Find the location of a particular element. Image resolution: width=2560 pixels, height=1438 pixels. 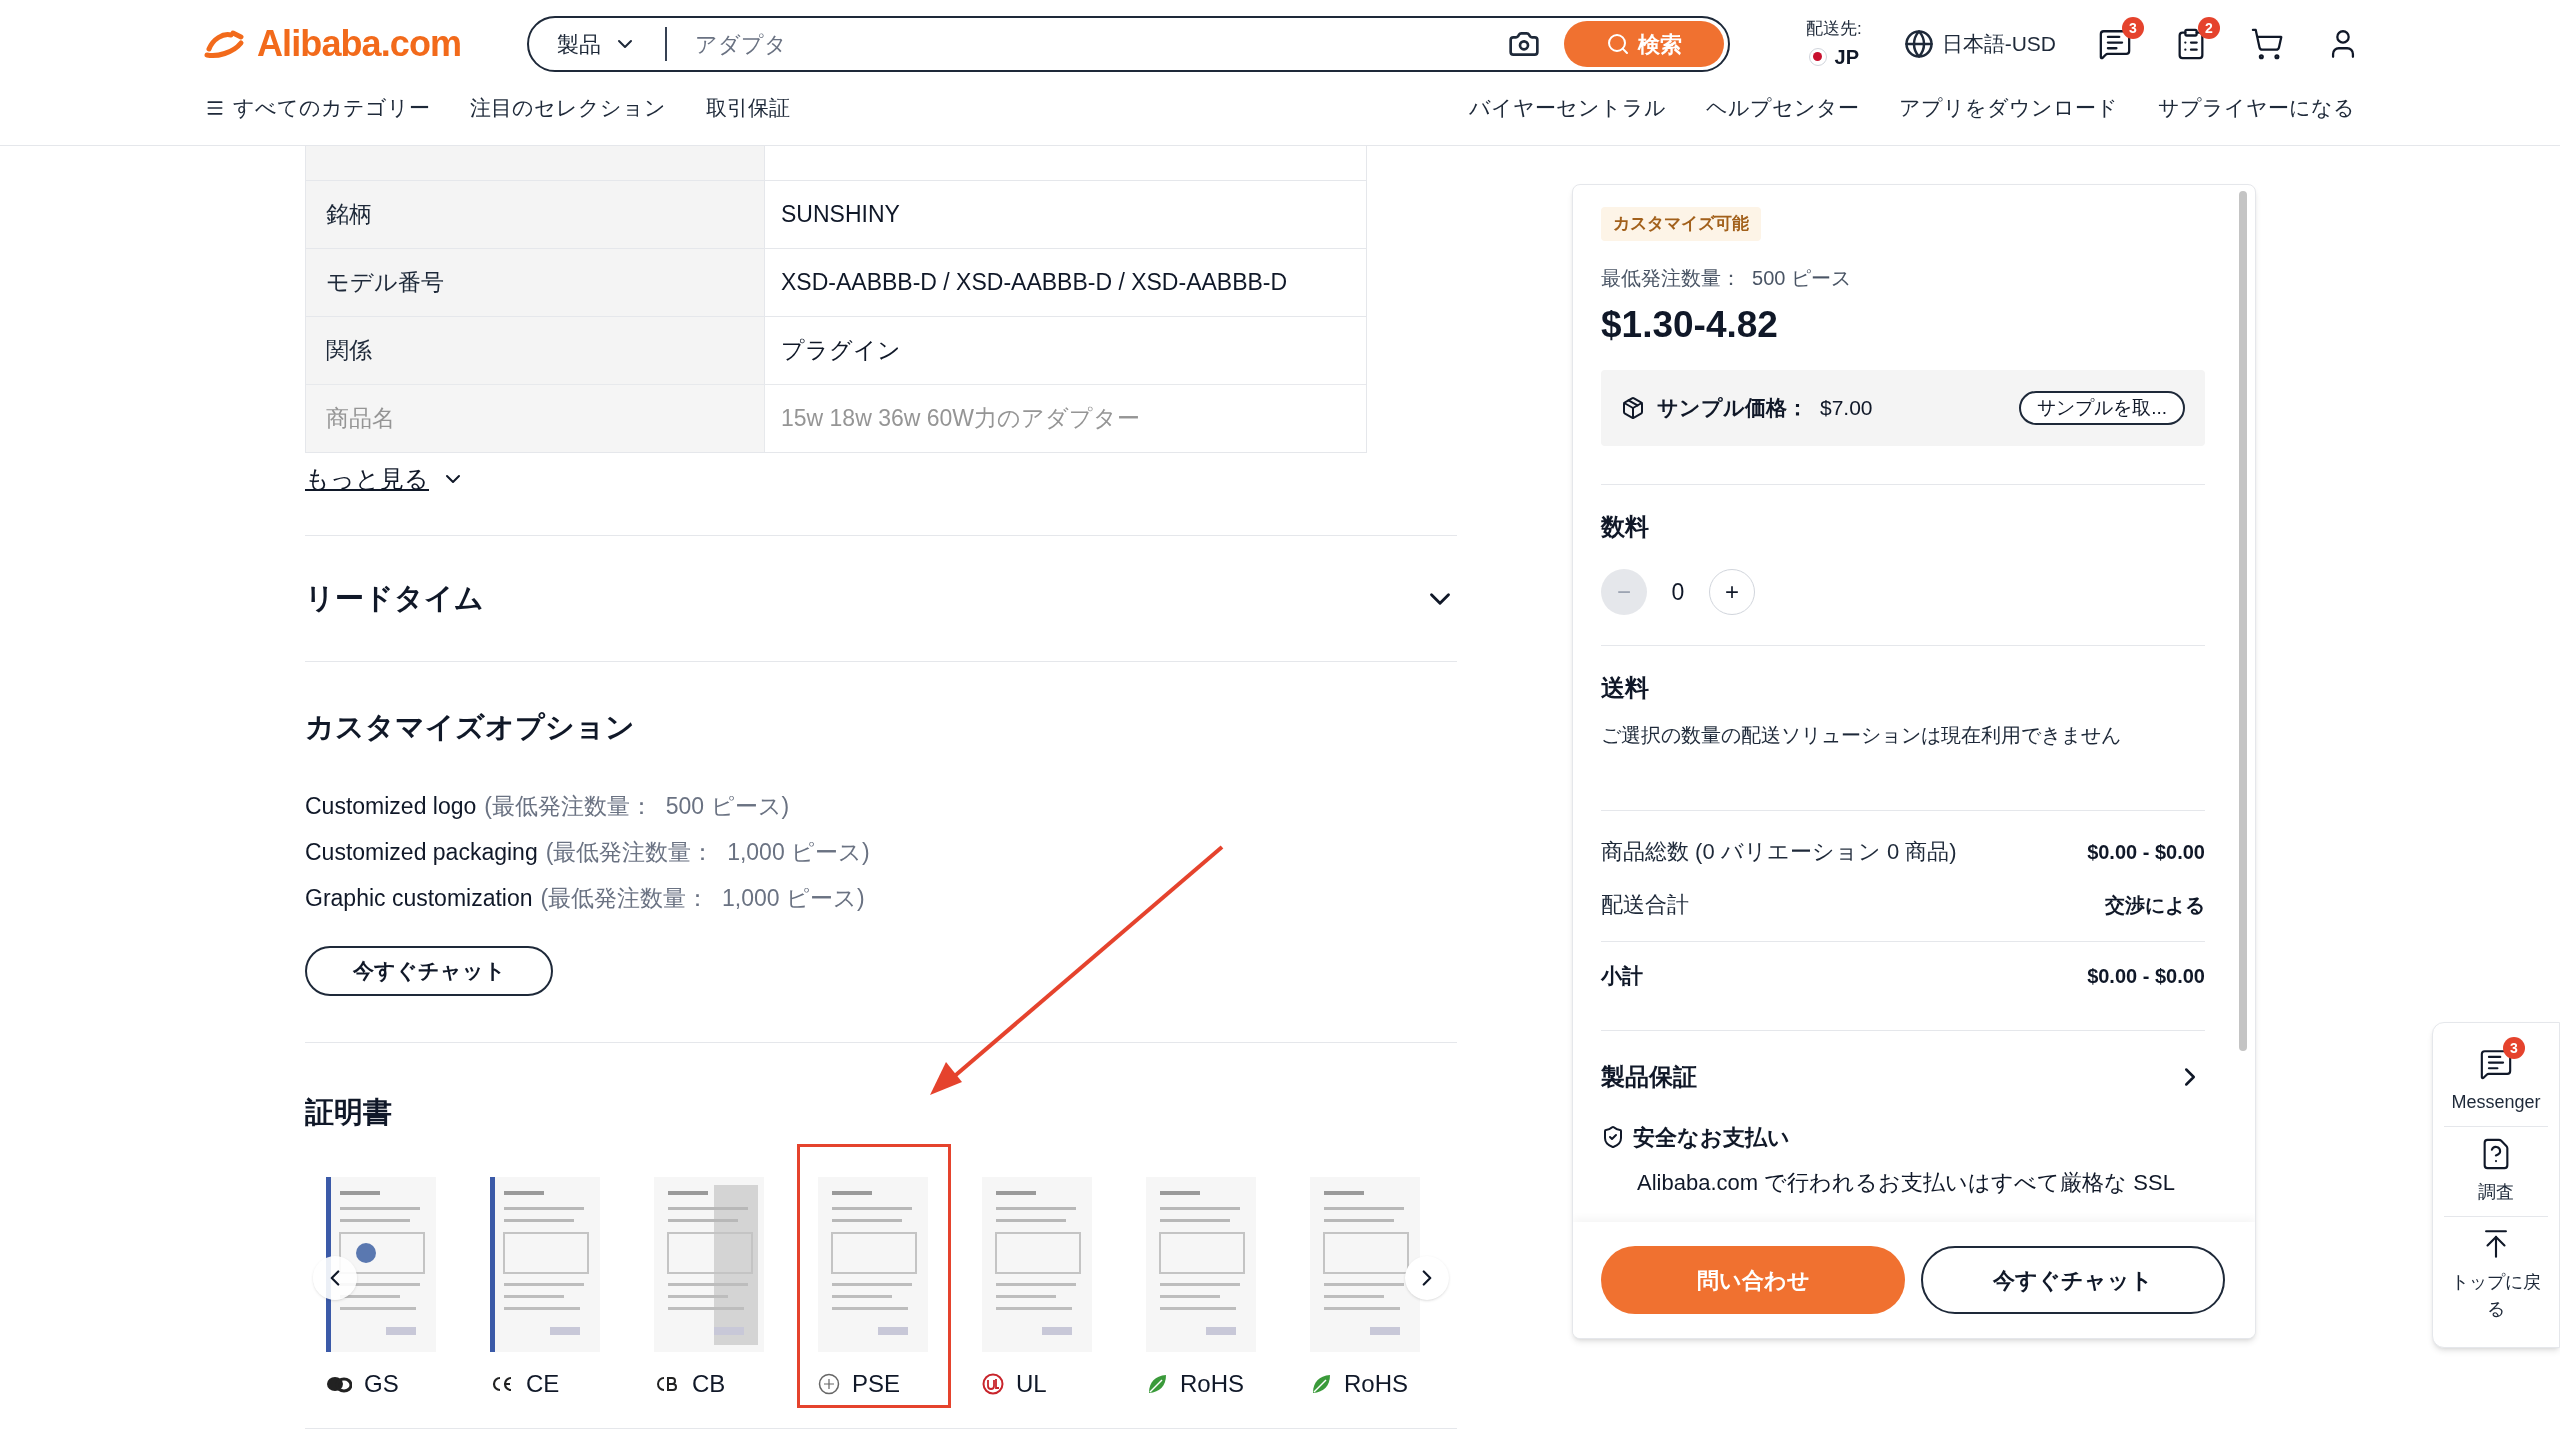

nav-link: すべてのカテゴリー is located at coordinates (331, 108).